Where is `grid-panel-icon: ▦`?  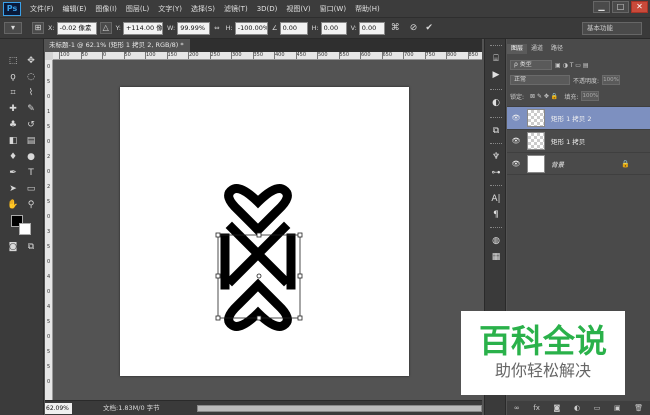 grid-panel-icon: ▦ is located at coordinates (496, 257).